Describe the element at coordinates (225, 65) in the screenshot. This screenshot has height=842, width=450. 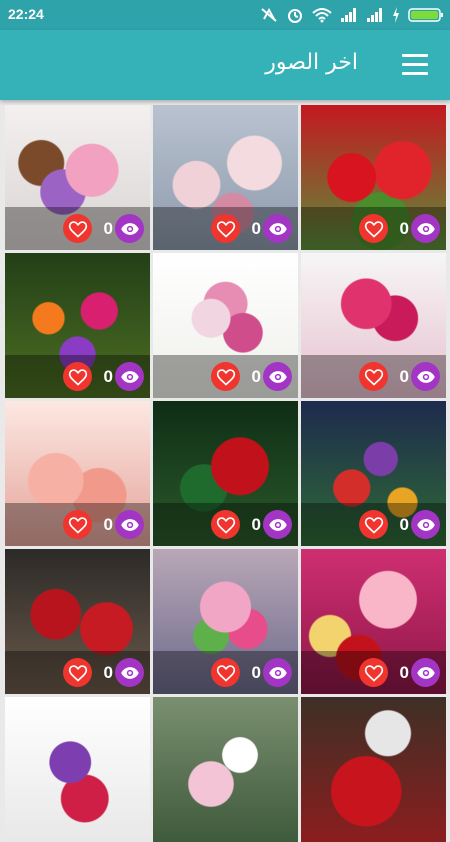
I see `app-bar: اخر الصور` at that location.